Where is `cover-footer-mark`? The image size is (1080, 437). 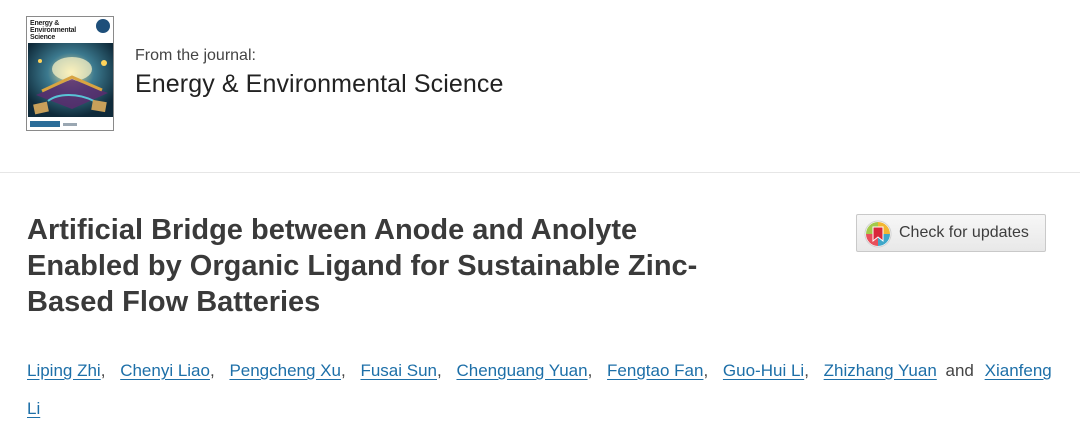
cover-footer-mark is located at coordinates (70, 124).